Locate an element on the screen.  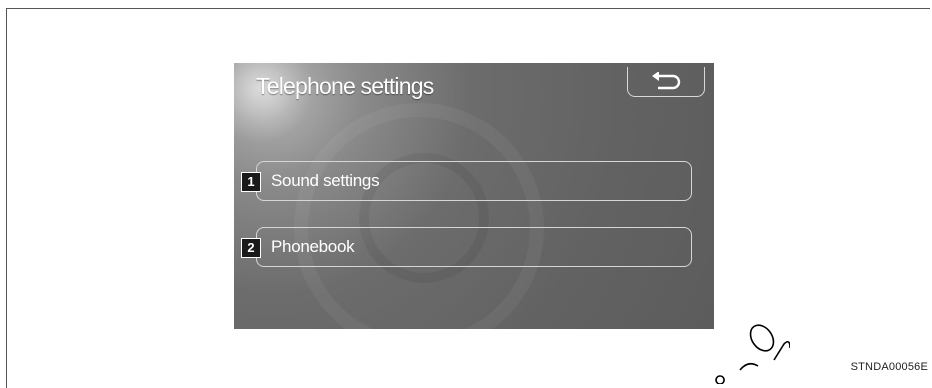
menu-item-label: Sound settings is located at coordinates (325, 181).